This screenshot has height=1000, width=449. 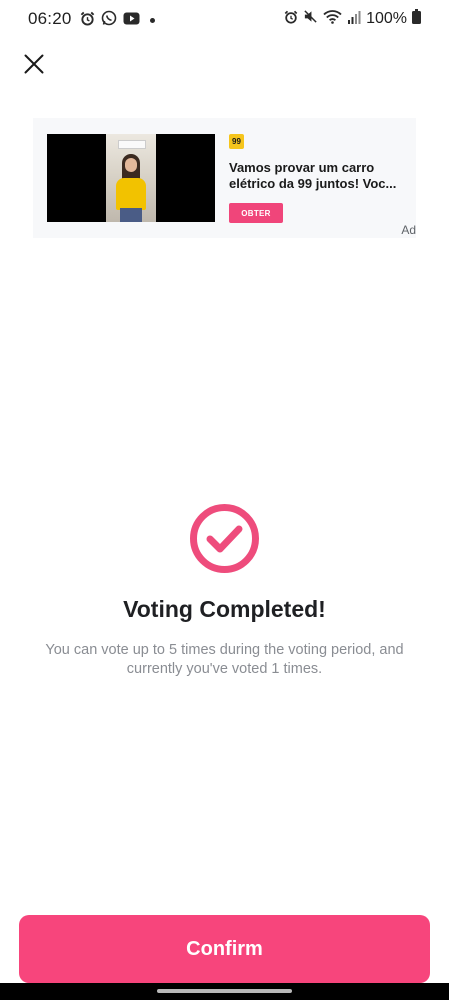 What do you see at coordinates (408, 230) in the screenshot?
I see `ad-label: Ad` at bounding box center [408, 230].